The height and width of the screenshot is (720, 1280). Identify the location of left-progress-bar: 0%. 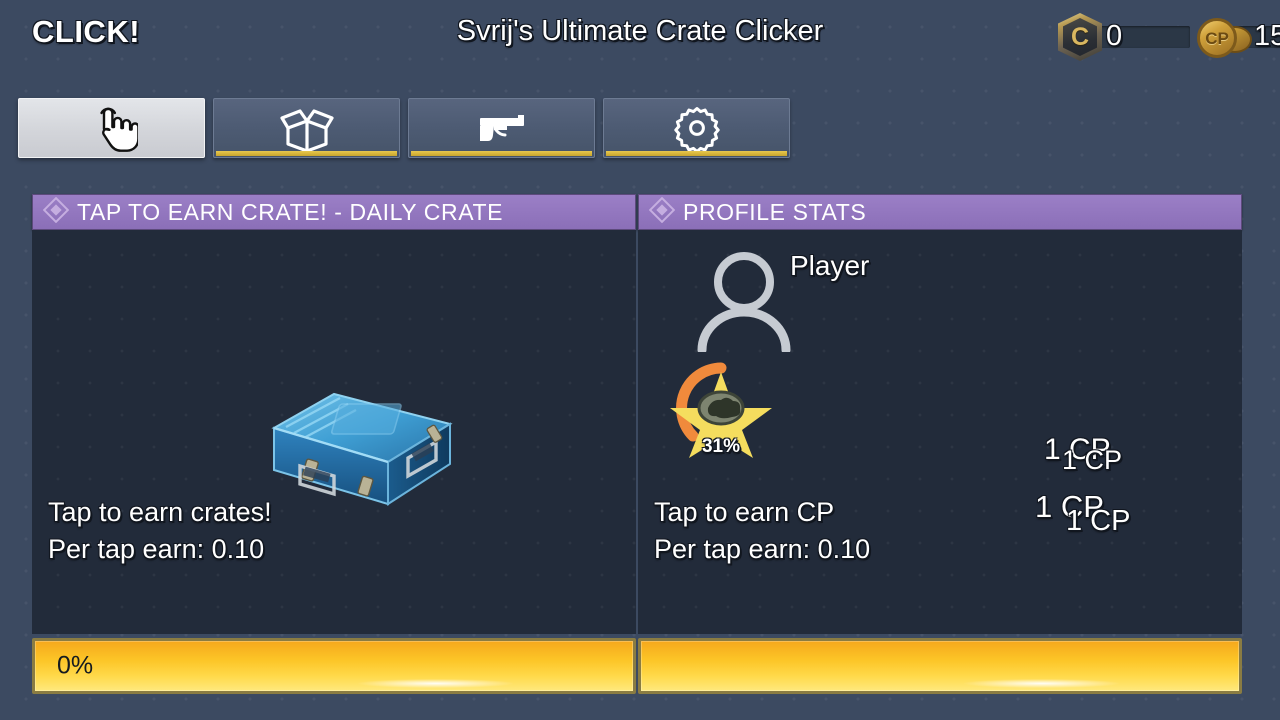
(334, 666).